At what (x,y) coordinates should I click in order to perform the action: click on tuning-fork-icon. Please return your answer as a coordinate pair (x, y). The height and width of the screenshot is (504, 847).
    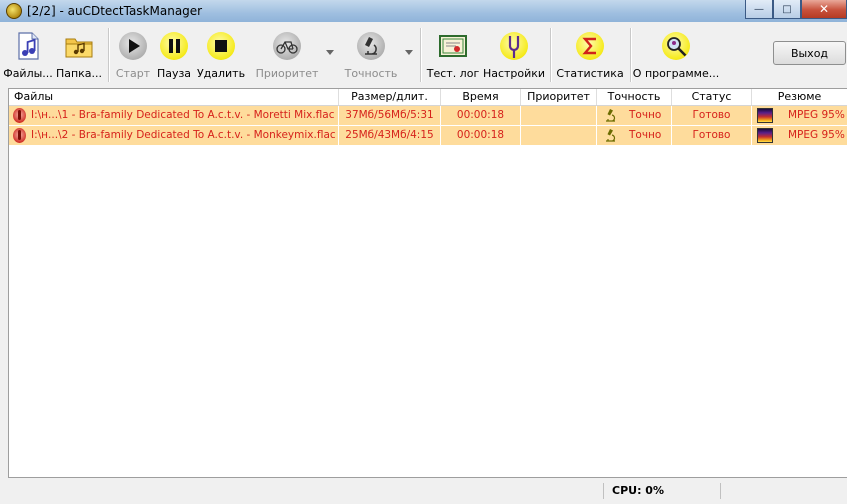
    Looking at the image, I should click on (514, 46).